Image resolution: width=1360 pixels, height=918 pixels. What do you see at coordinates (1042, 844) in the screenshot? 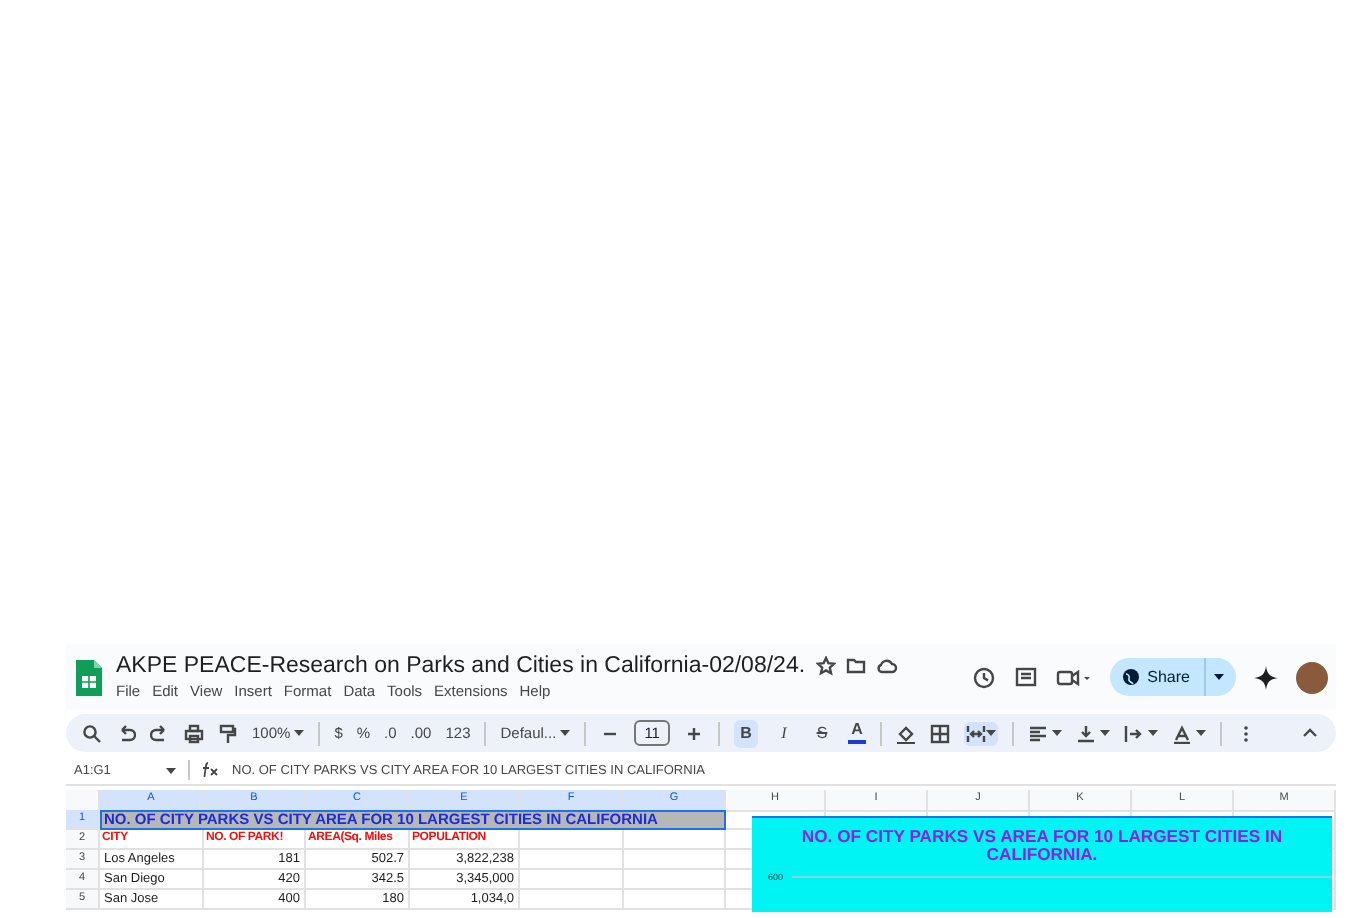
I see `chart-title: NO. OF CITY PARKS VS AREA FOR 10 LARGEST CITIES IN CALIFORNIA.` at bounding box center [1042, 844].